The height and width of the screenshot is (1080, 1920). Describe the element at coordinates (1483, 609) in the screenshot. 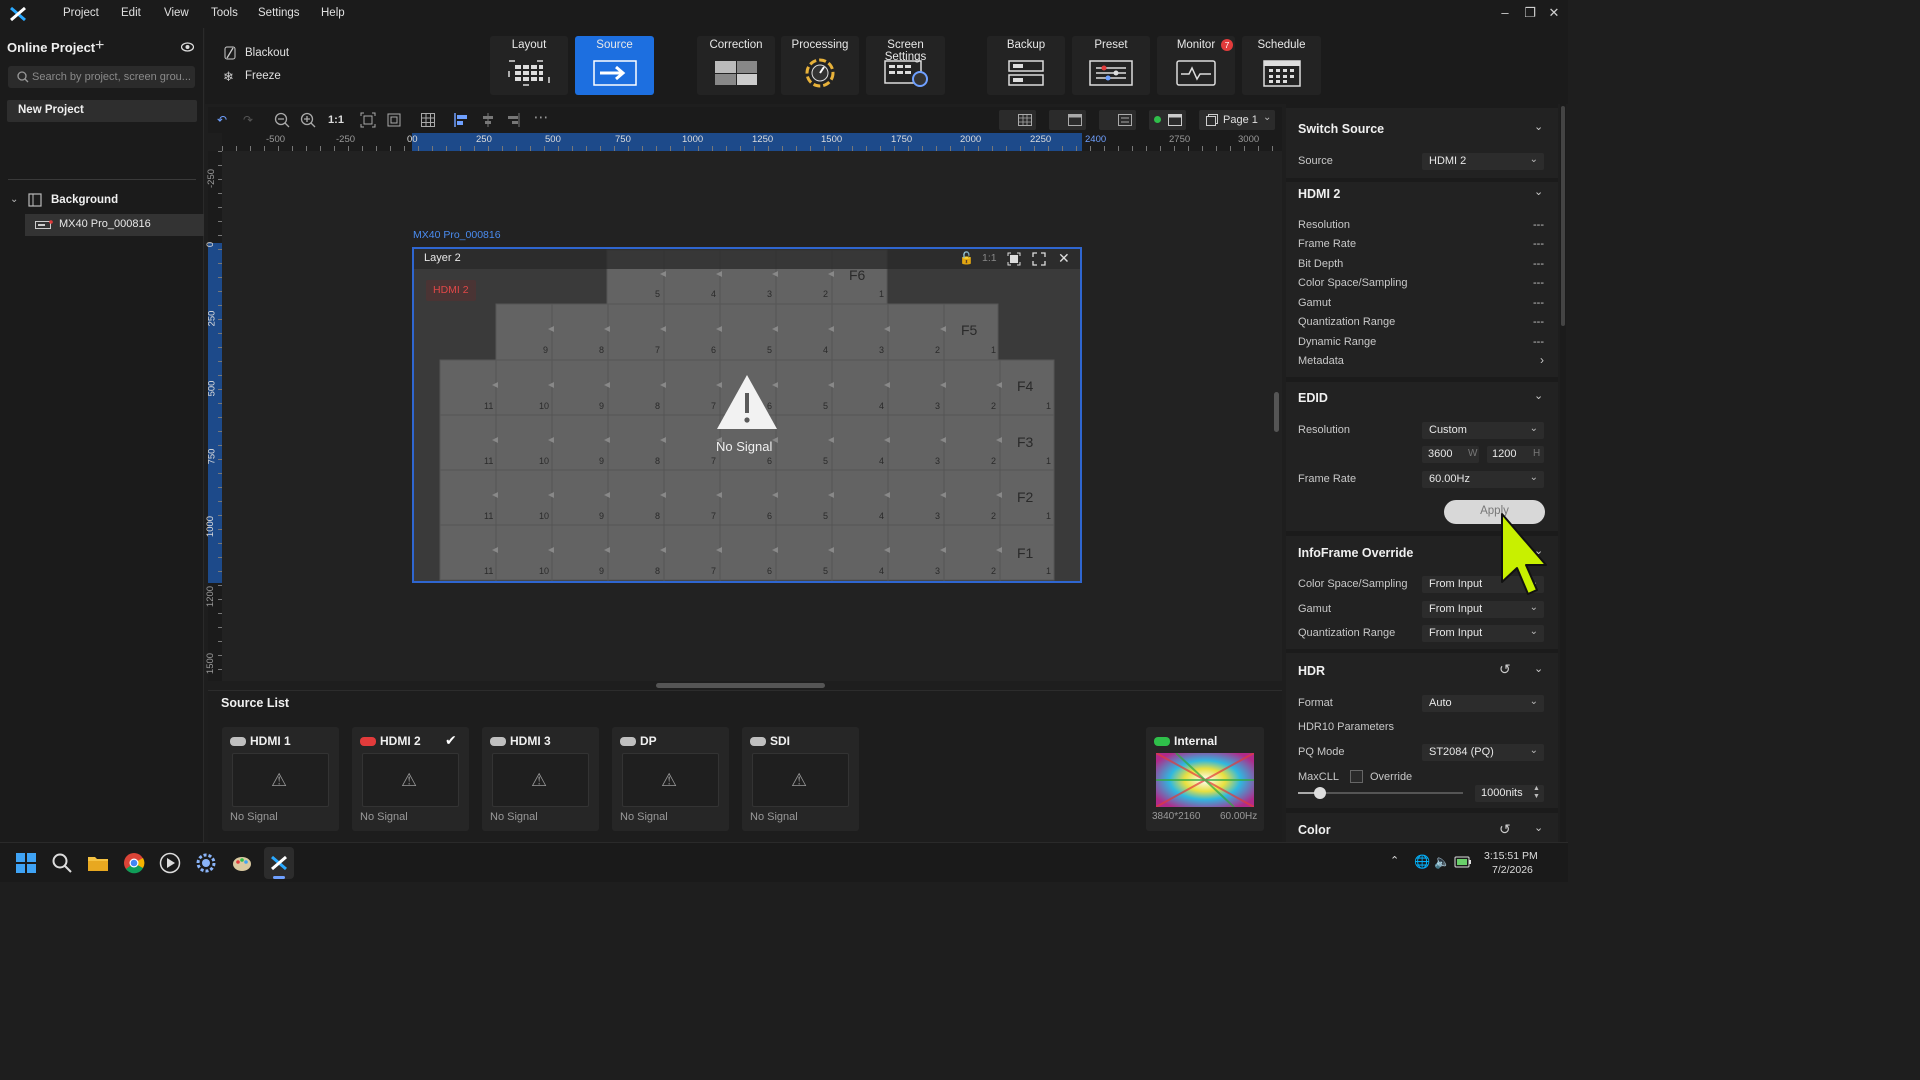

I see `infoframe-gamut-select: From Input ⌄` at that location.